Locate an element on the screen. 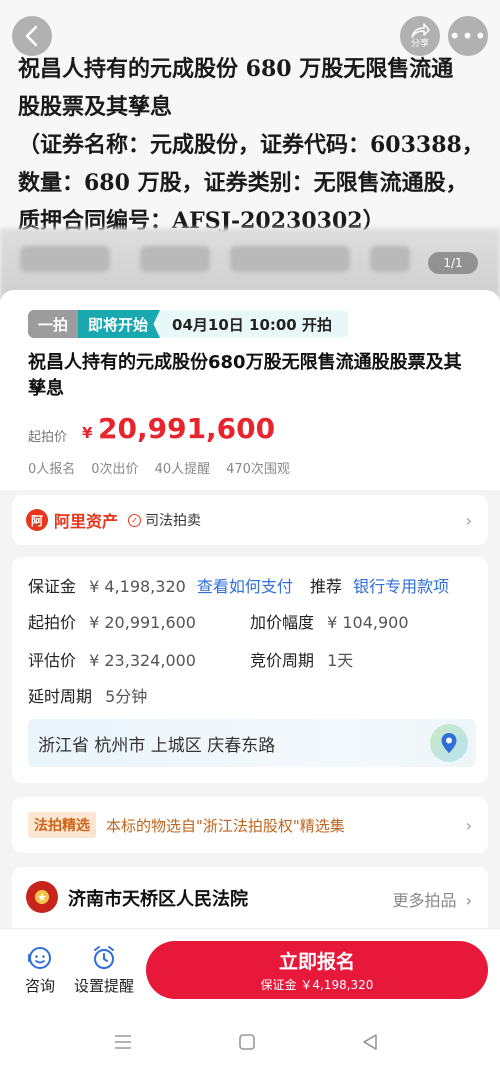  start-price-line: 起拍价 ¥ 20,991,600 is located at coordinates (112, 621).